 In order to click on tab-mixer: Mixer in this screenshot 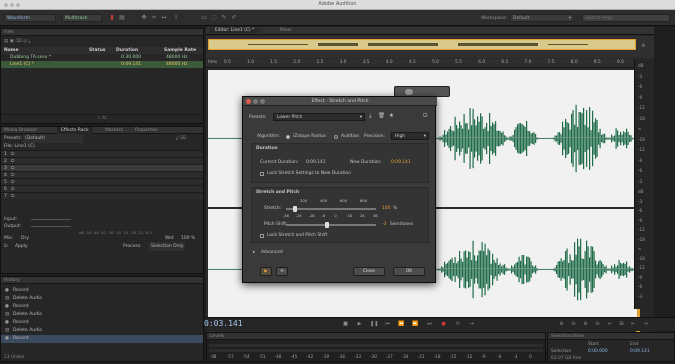, I will do `click(286, 30)`.